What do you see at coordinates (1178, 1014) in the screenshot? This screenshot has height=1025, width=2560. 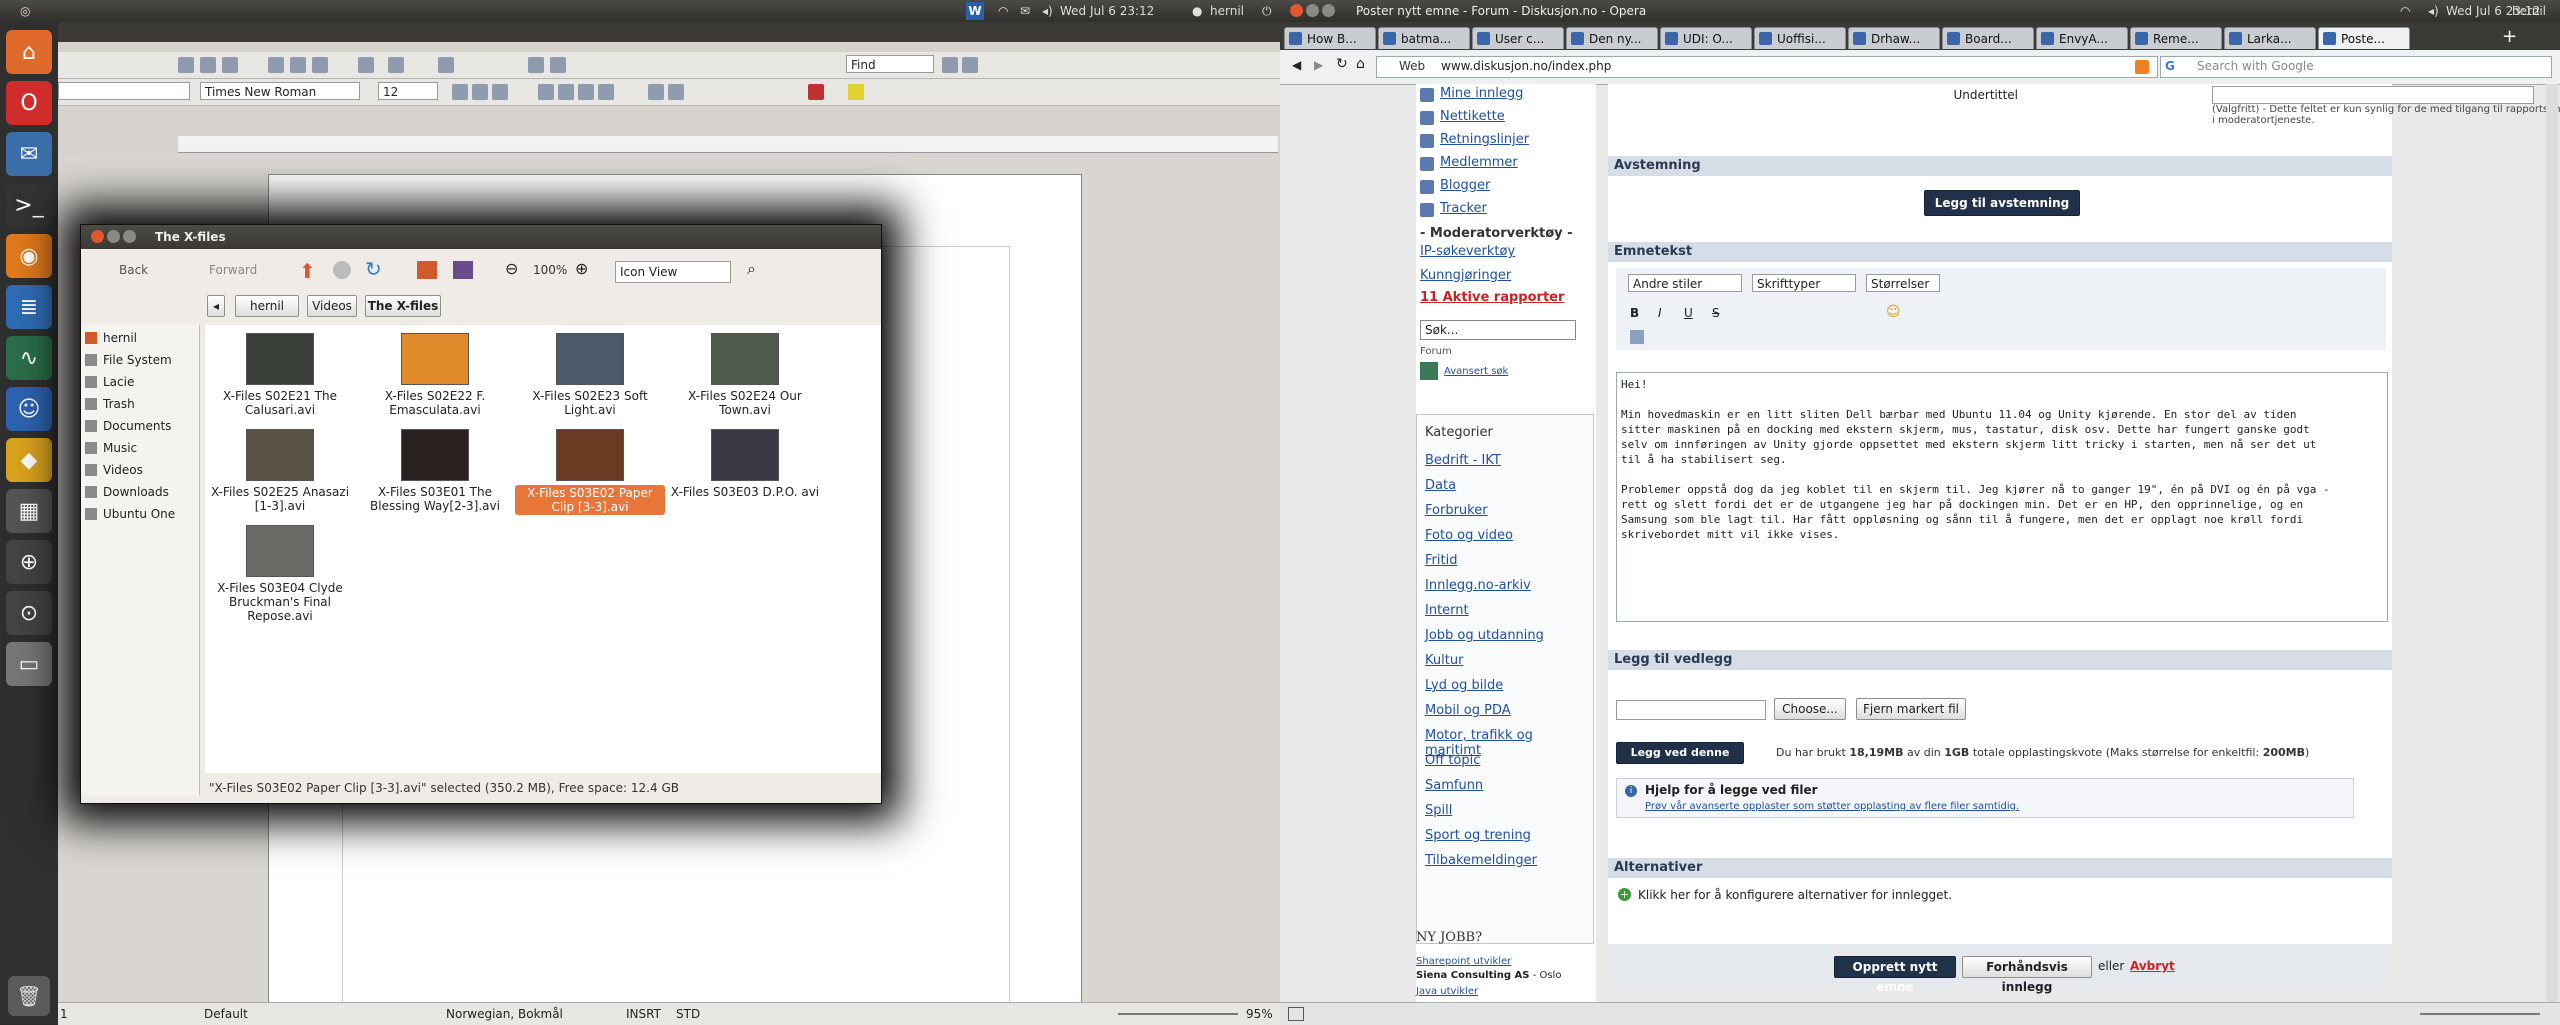 I see `zoom-slider` at bounding box center [1178, 1014].